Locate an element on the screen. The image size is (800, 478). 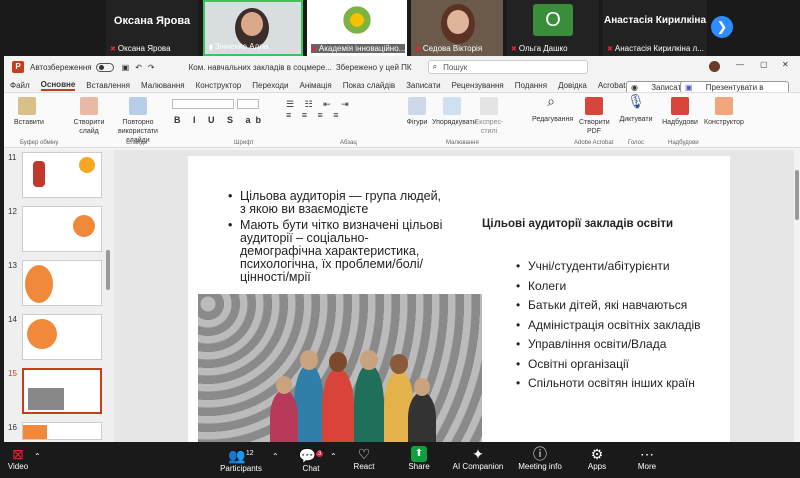
minimize-icon: — is located at coordinates (740, 64).